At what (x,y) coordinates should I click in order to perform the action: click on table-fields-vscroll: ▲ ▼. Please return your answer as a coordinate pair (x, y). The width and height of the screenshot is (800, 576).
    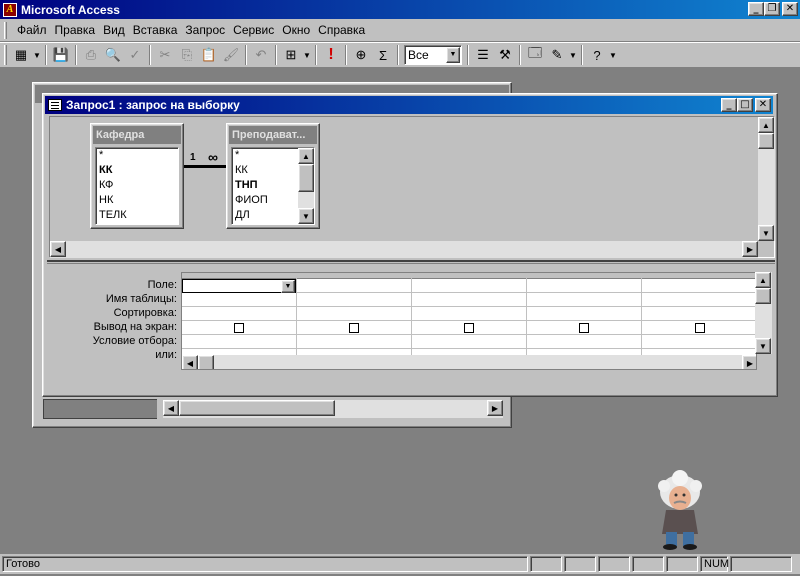
    Looking at the image, I should click on (306, 186).